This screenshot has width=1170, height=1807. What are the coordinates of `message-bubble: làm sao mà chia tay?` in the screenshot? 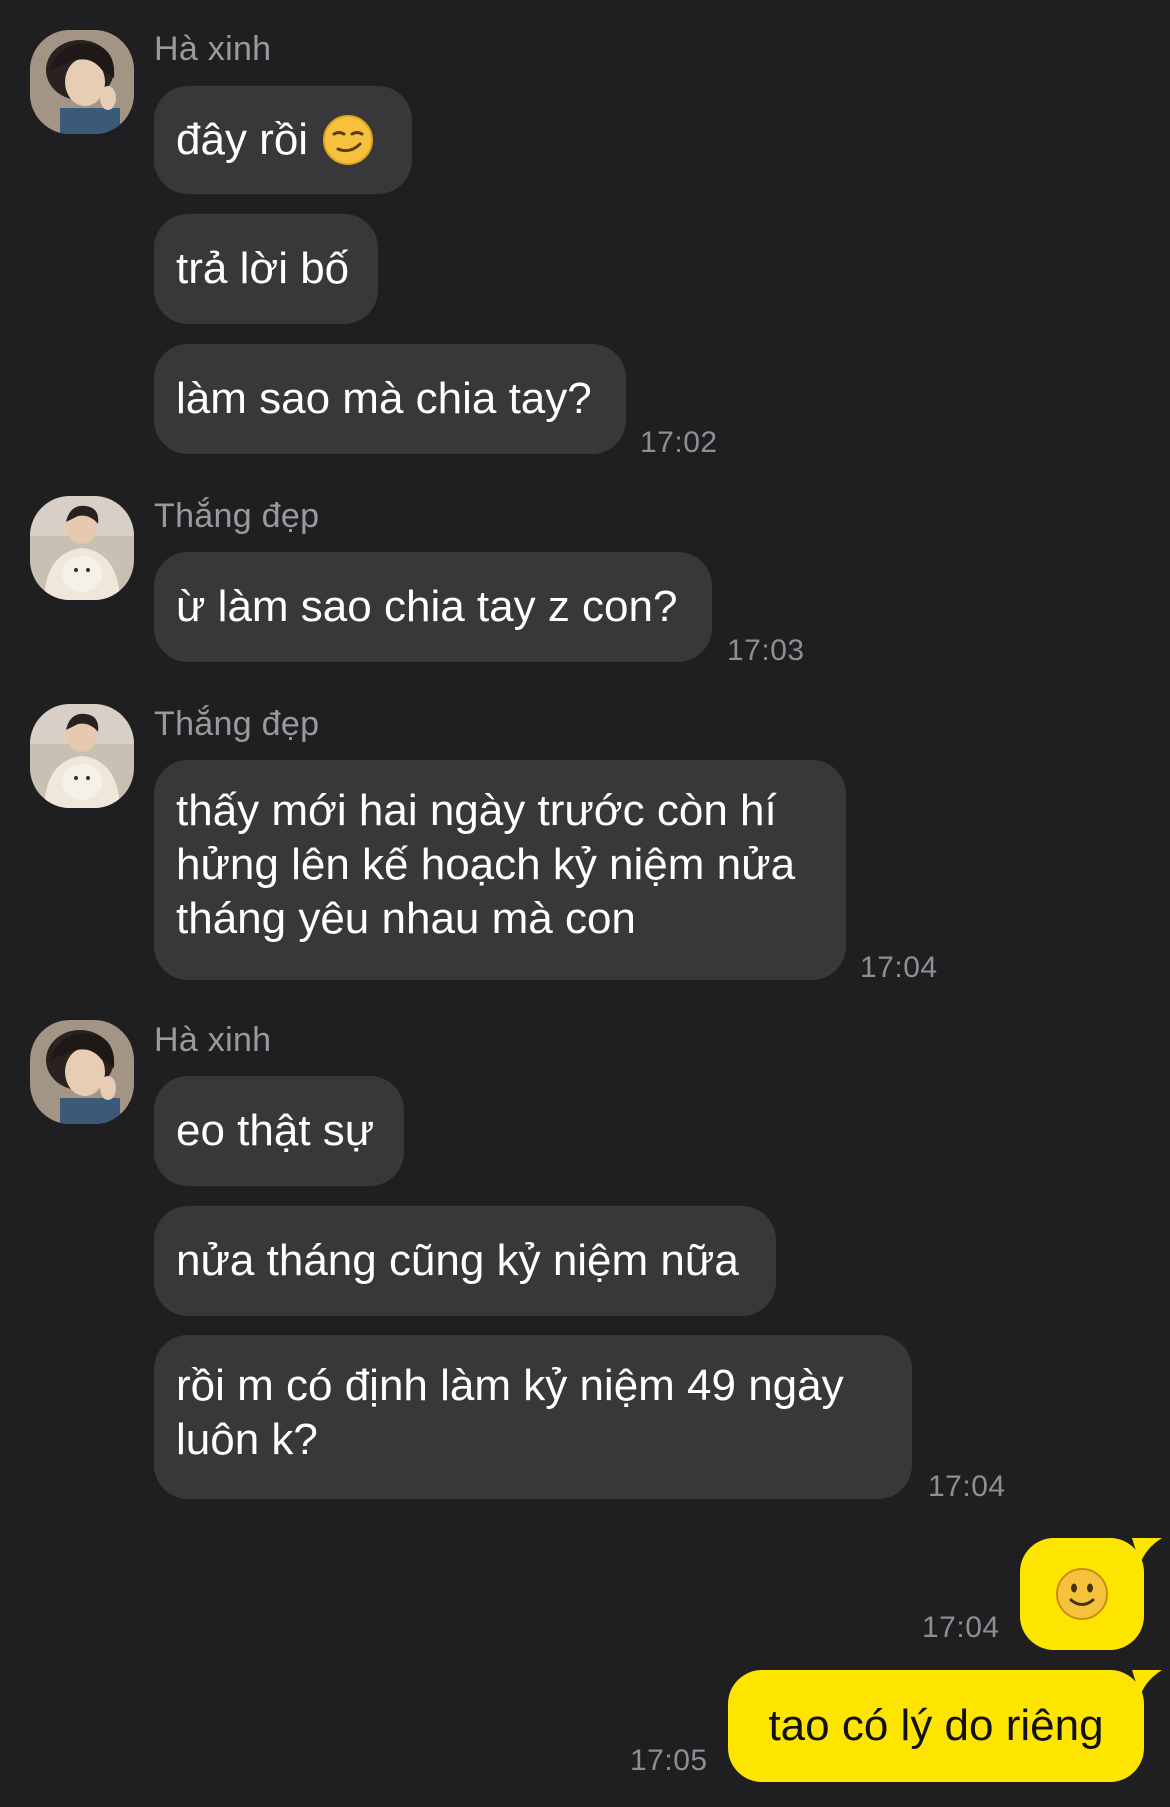 It's located at (390, 399).